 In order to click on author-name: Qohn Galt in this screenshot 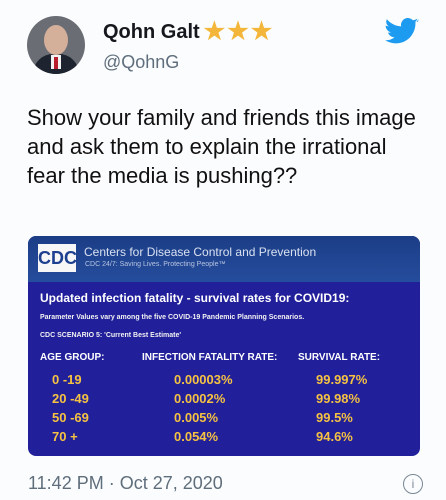, I will do `click(151, 32)`.